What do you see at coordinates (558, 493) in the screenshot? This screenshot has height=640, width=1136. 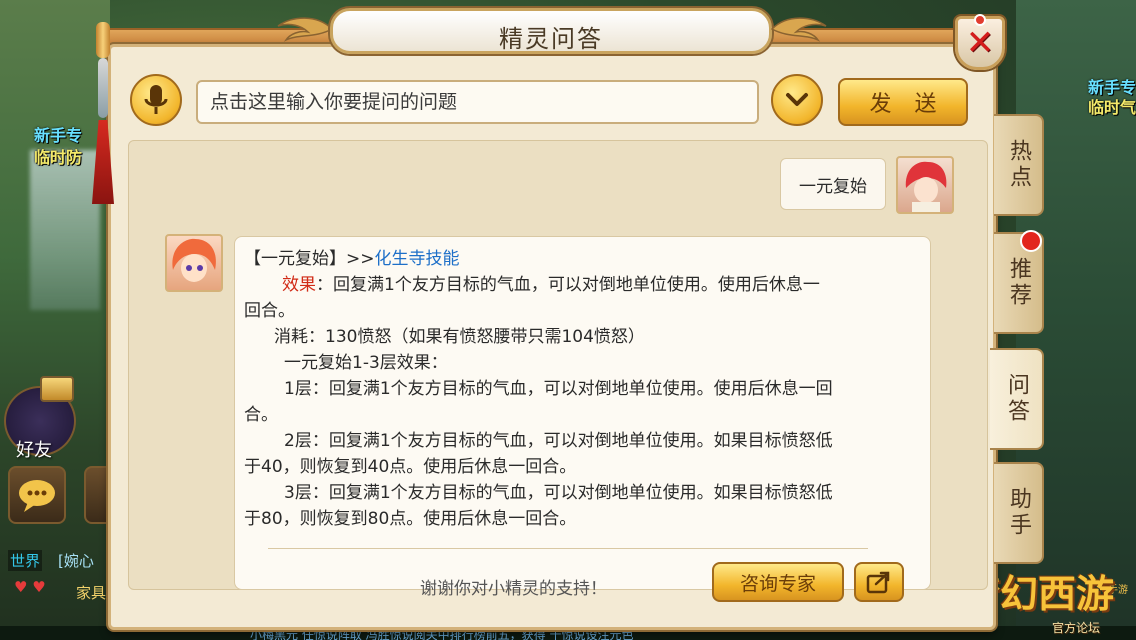 I see `level3-text: 3层：回复满1个友方目标的气血，可以对倒地单位使用。如果目标愤怒低` at bounding box center [558, 493].